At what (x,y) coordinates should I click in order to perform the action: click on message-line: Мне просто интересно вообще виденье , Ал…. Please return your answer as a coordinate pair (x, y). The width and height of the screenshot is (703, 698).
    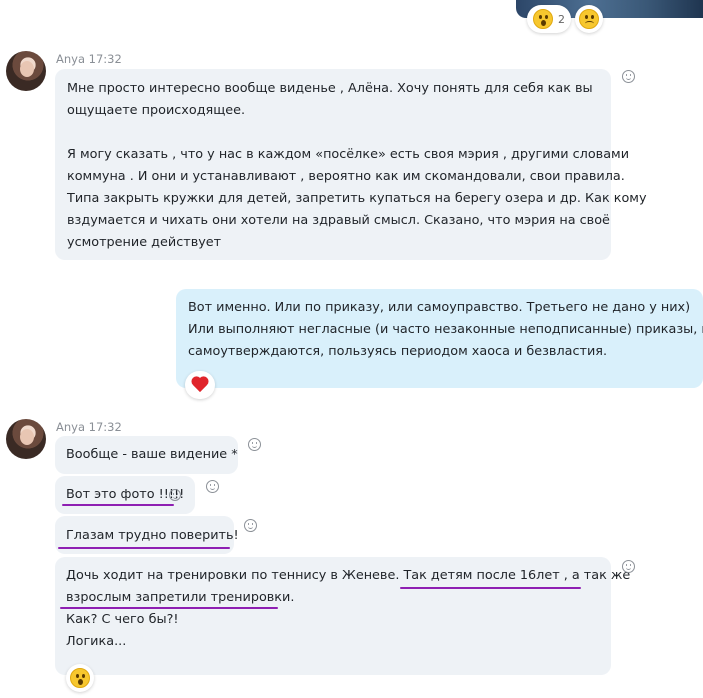
    Looking at the image, I should click on (330, 88).